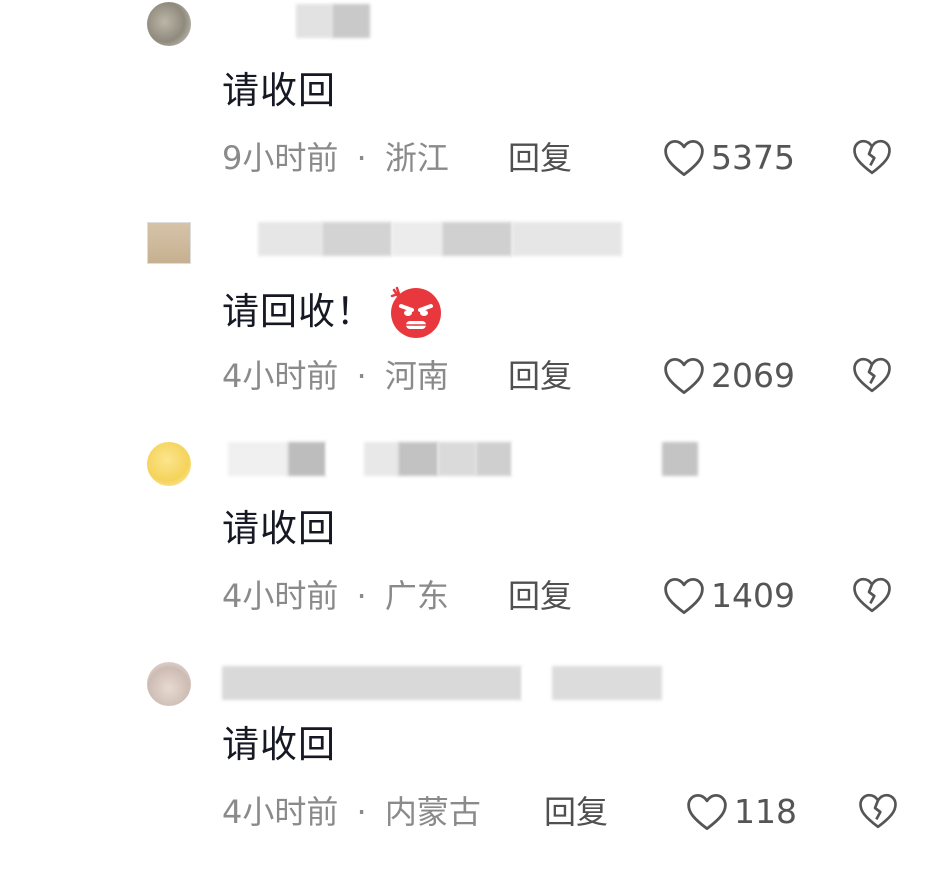 The image size is (940, 876). Describe the element at coordinates (416, 596) in the screenshot. I see `comment-region: 广东` at that location.